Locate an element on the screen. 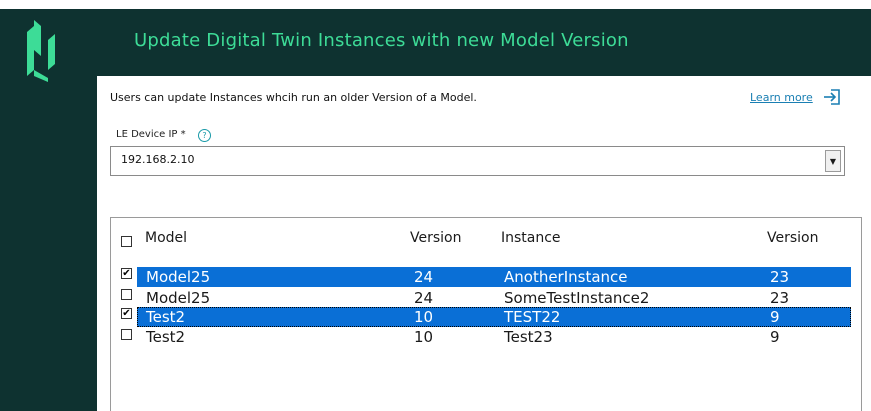 The height and width of the screenshot is (411, 871). cell-instance: AnotherInstance is located at coordinates (566, 277).